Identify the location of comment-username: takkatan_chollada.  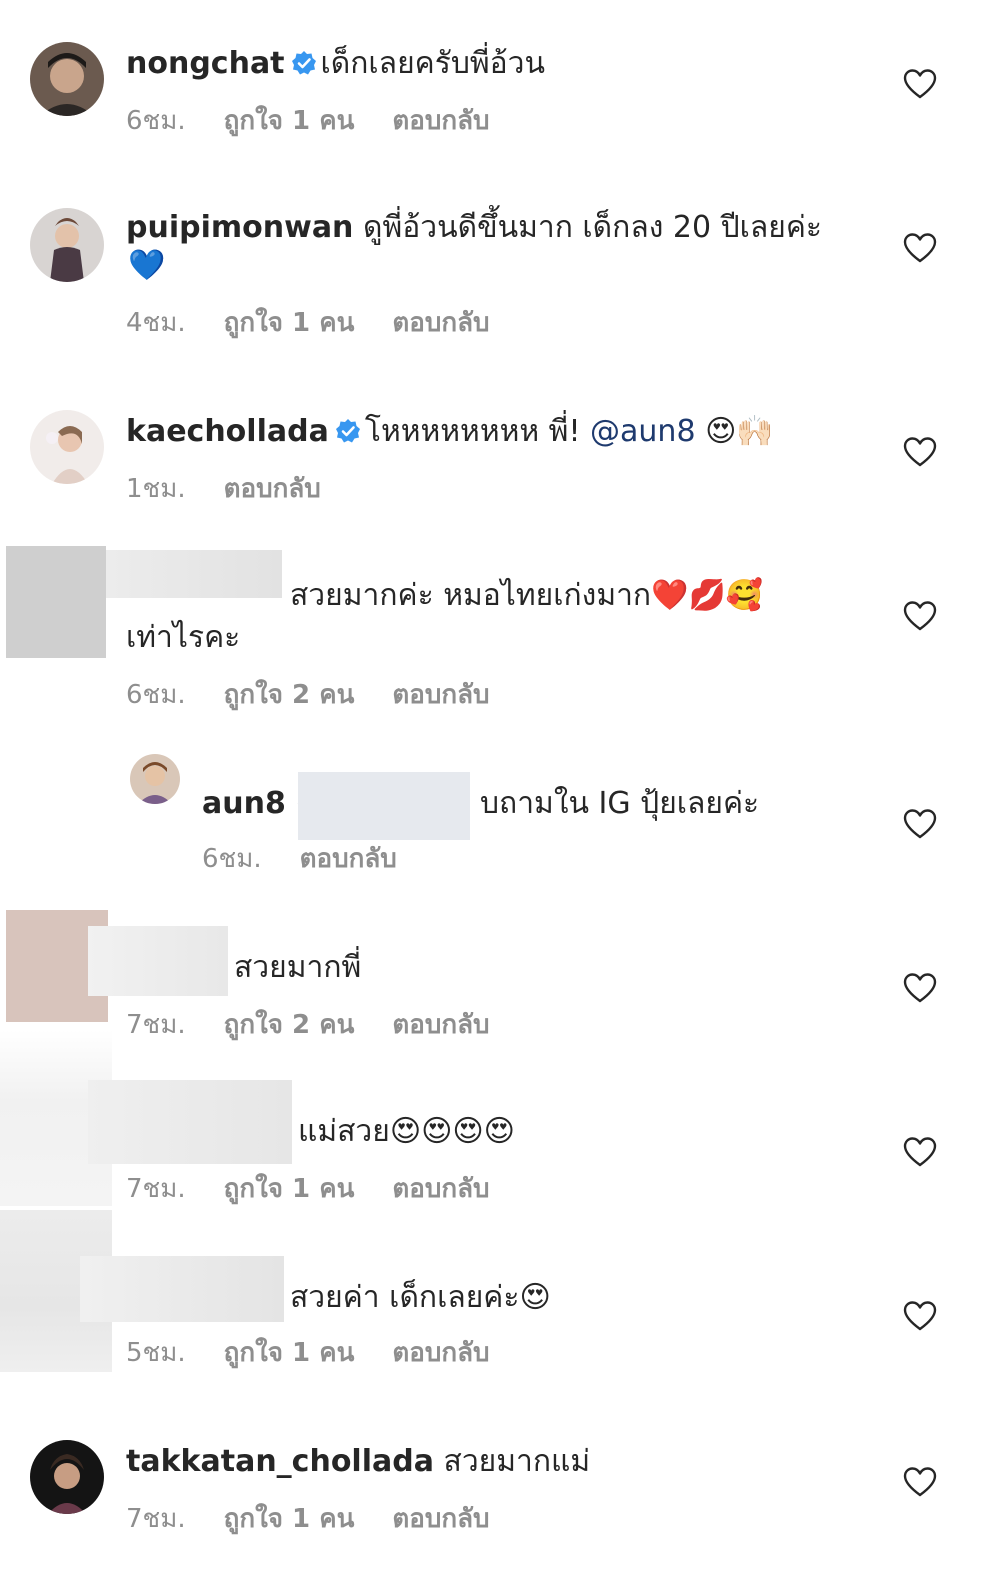
(280, 1461).